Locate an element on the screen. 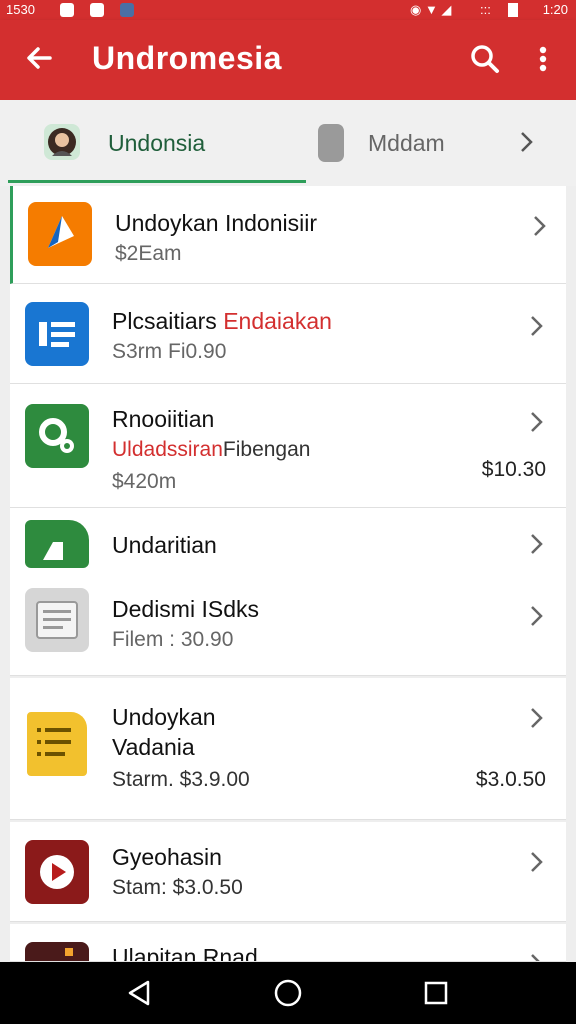 The image size is (576, 1024). item-title: Undaritian is located at coordinates (164, 545).